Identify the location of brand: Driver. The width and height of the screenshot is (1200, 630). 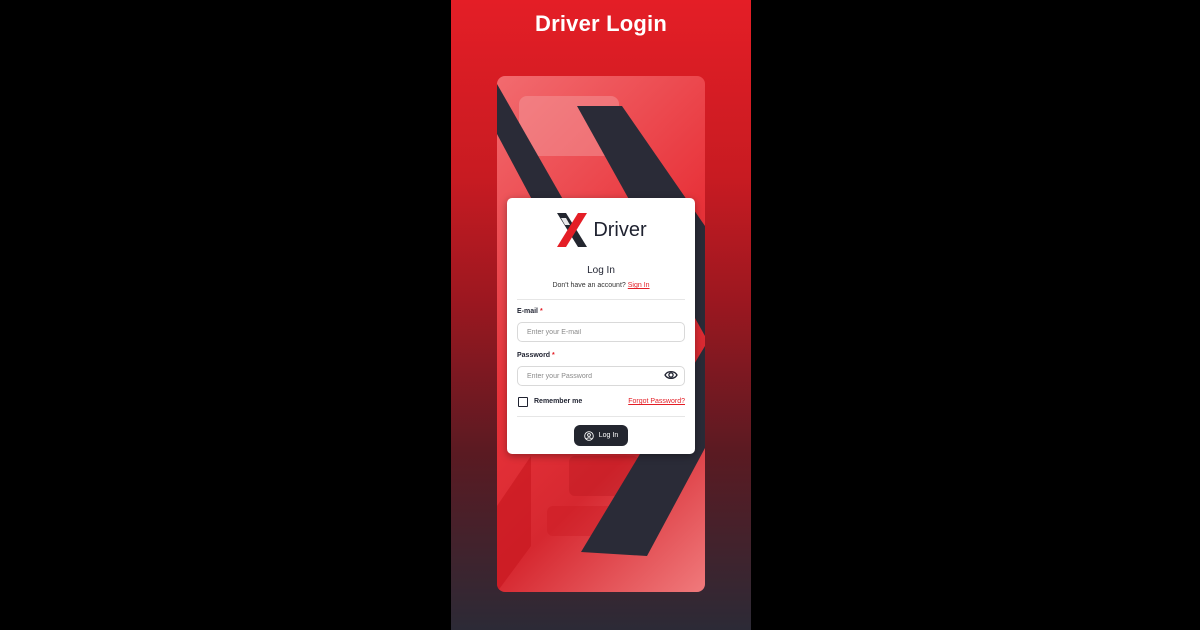
(601, 230).